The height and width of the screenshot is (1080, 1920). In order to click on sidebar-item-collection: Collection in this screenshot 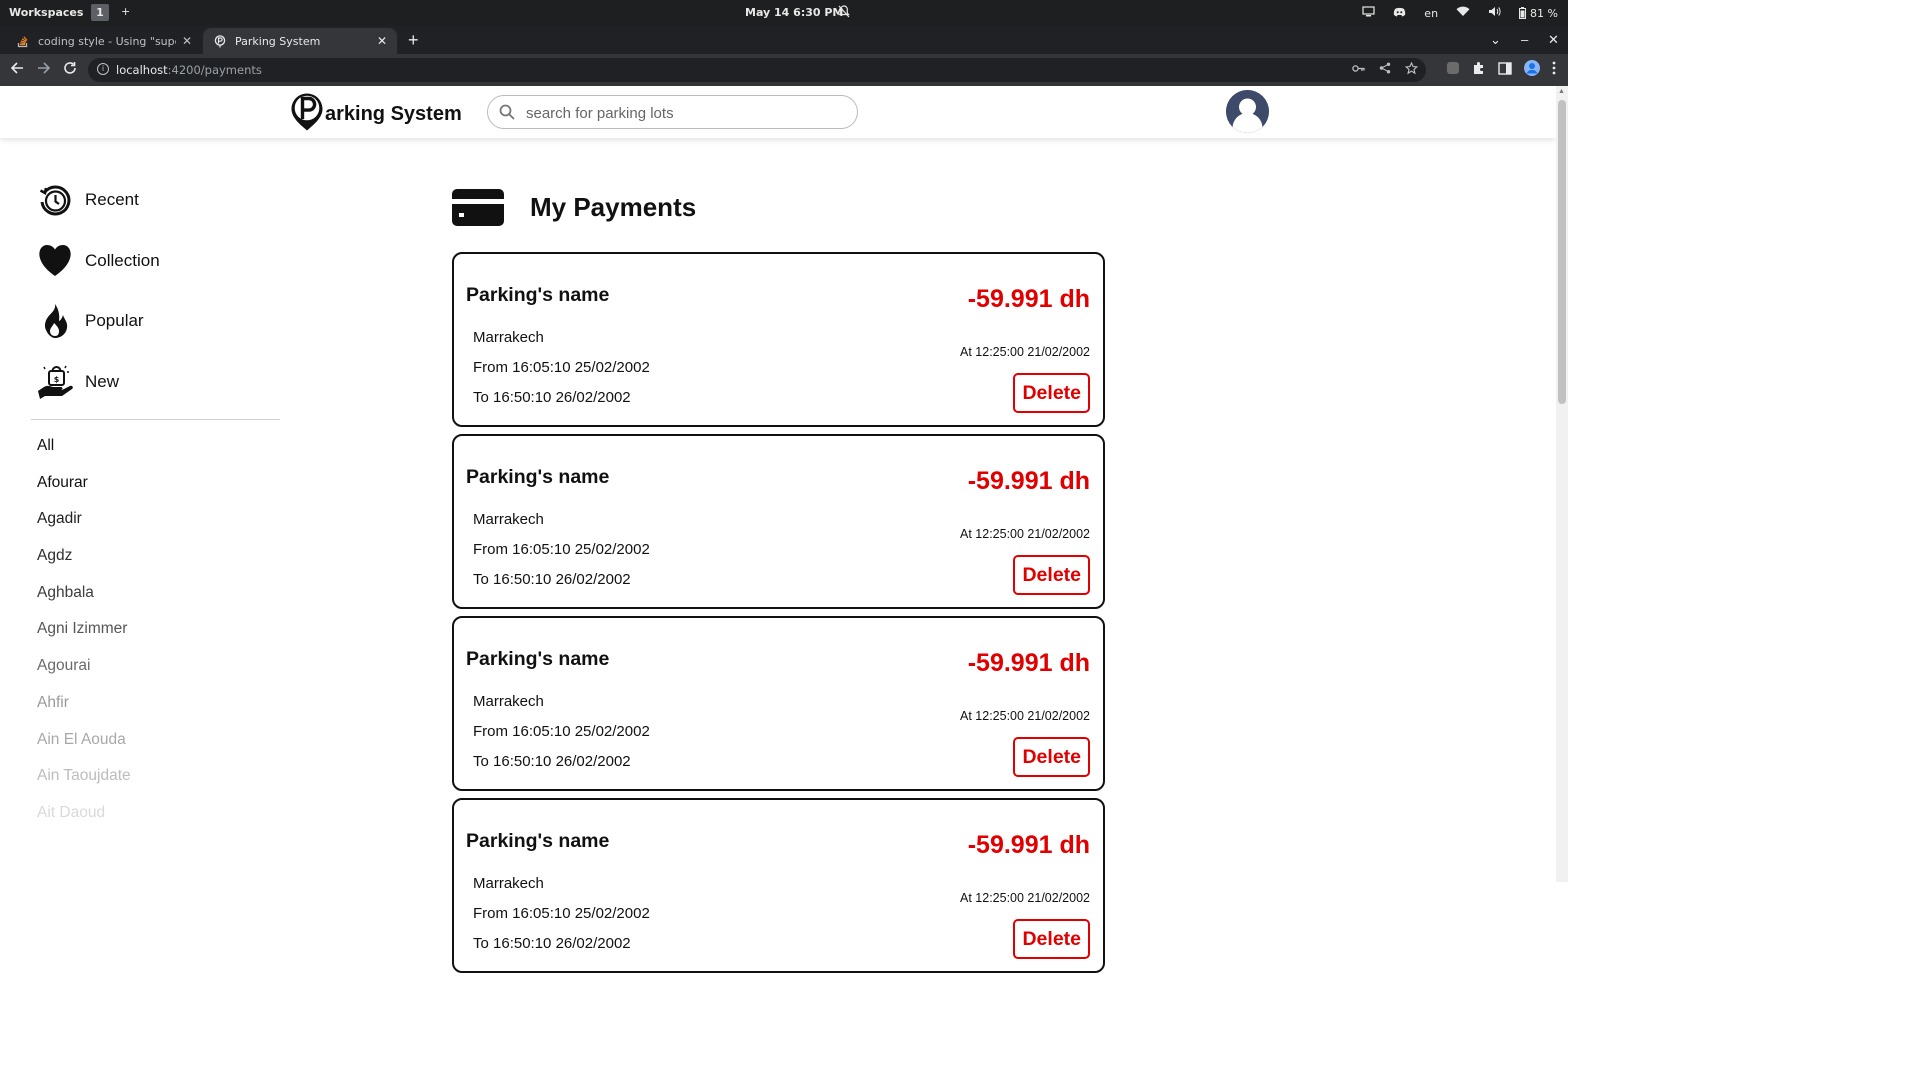, I will do `click(98, 261)`.